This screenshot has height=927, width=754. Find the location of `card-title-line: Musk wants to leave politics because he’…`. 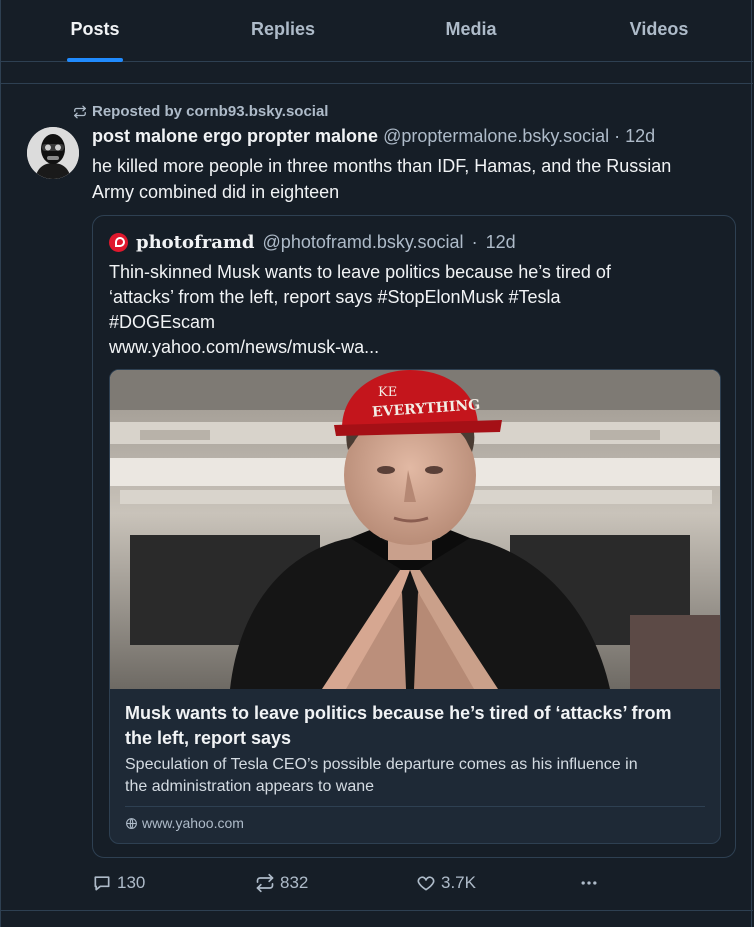

card-title-line: Musk wants to leave politics because he’… is located at coordinates (398, 713).